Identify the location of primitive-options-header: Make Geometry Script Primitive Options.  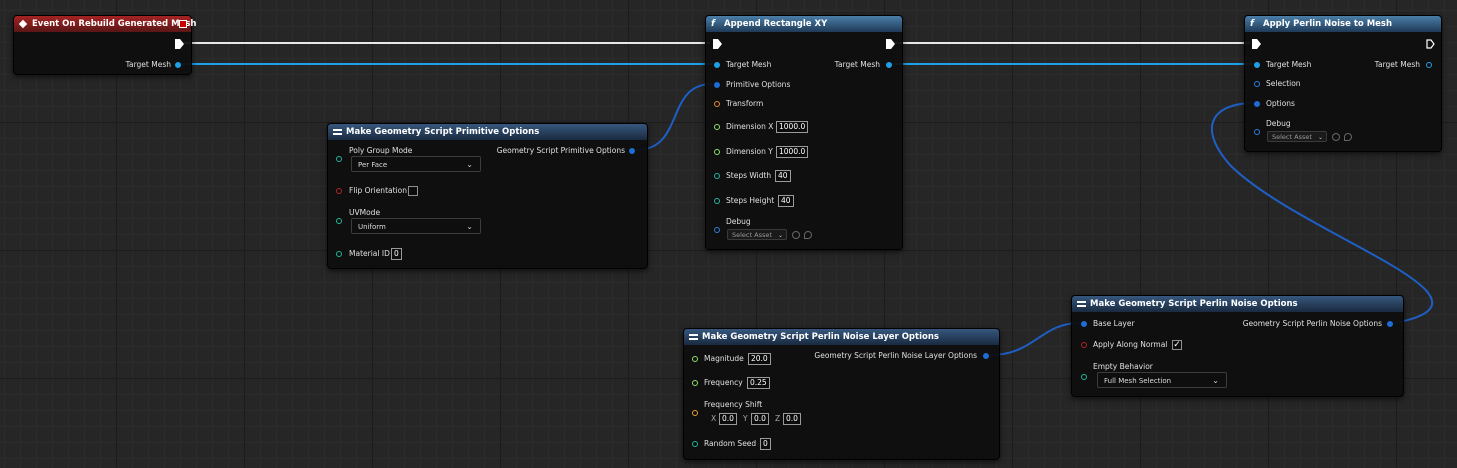
(487, 132).